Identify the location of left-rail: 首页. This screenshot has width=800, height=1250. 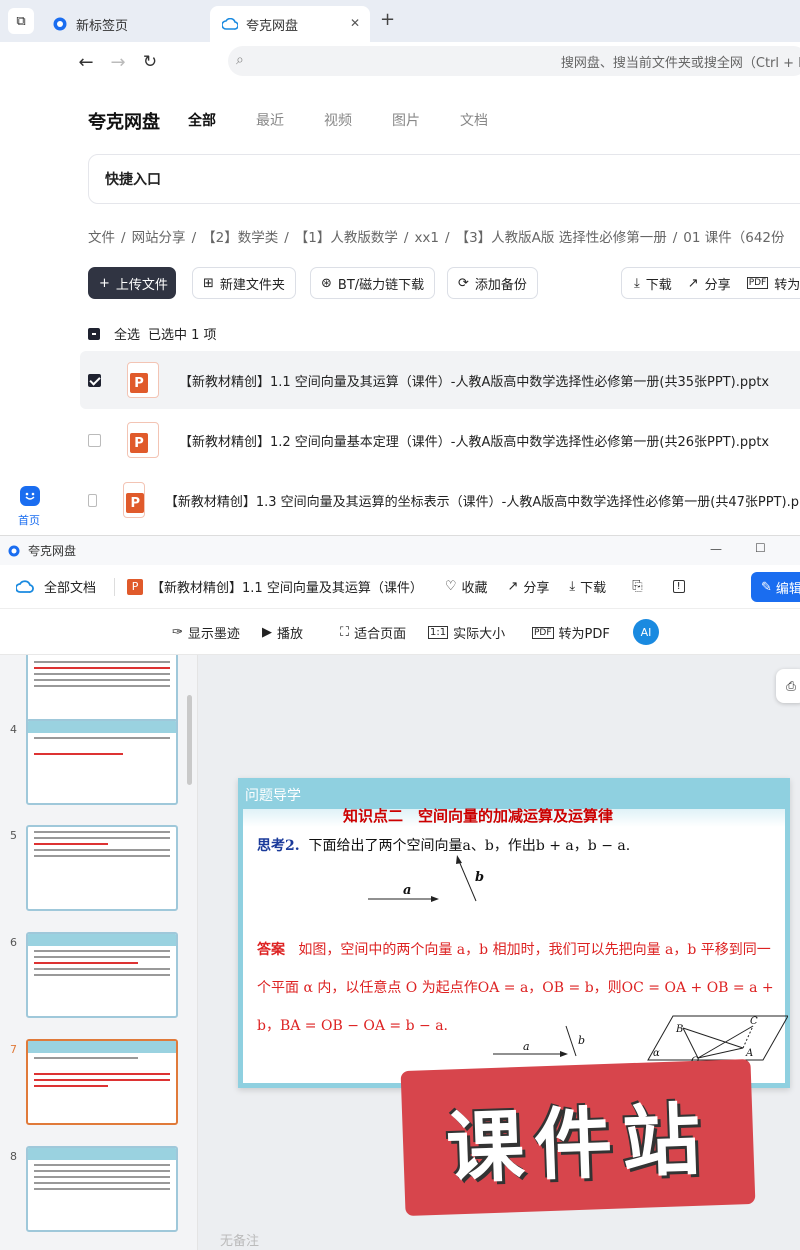
(30, 288).